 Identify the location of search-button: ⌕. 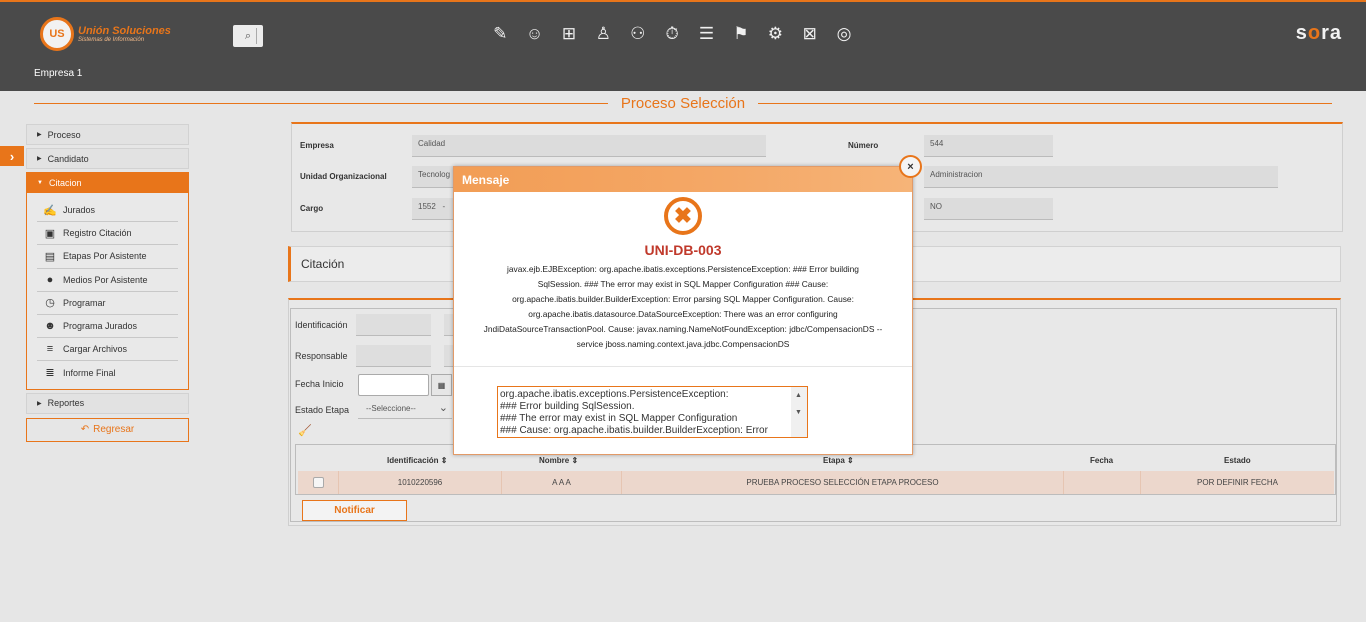
(248, 36).